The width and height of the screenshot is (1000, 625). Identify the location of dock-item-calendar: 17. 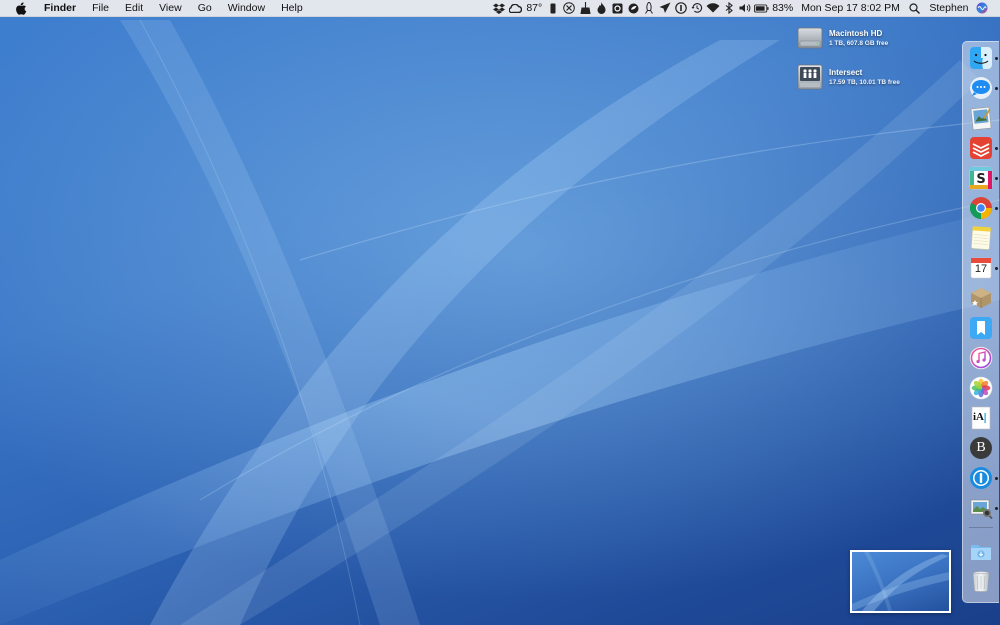
(981, 268).